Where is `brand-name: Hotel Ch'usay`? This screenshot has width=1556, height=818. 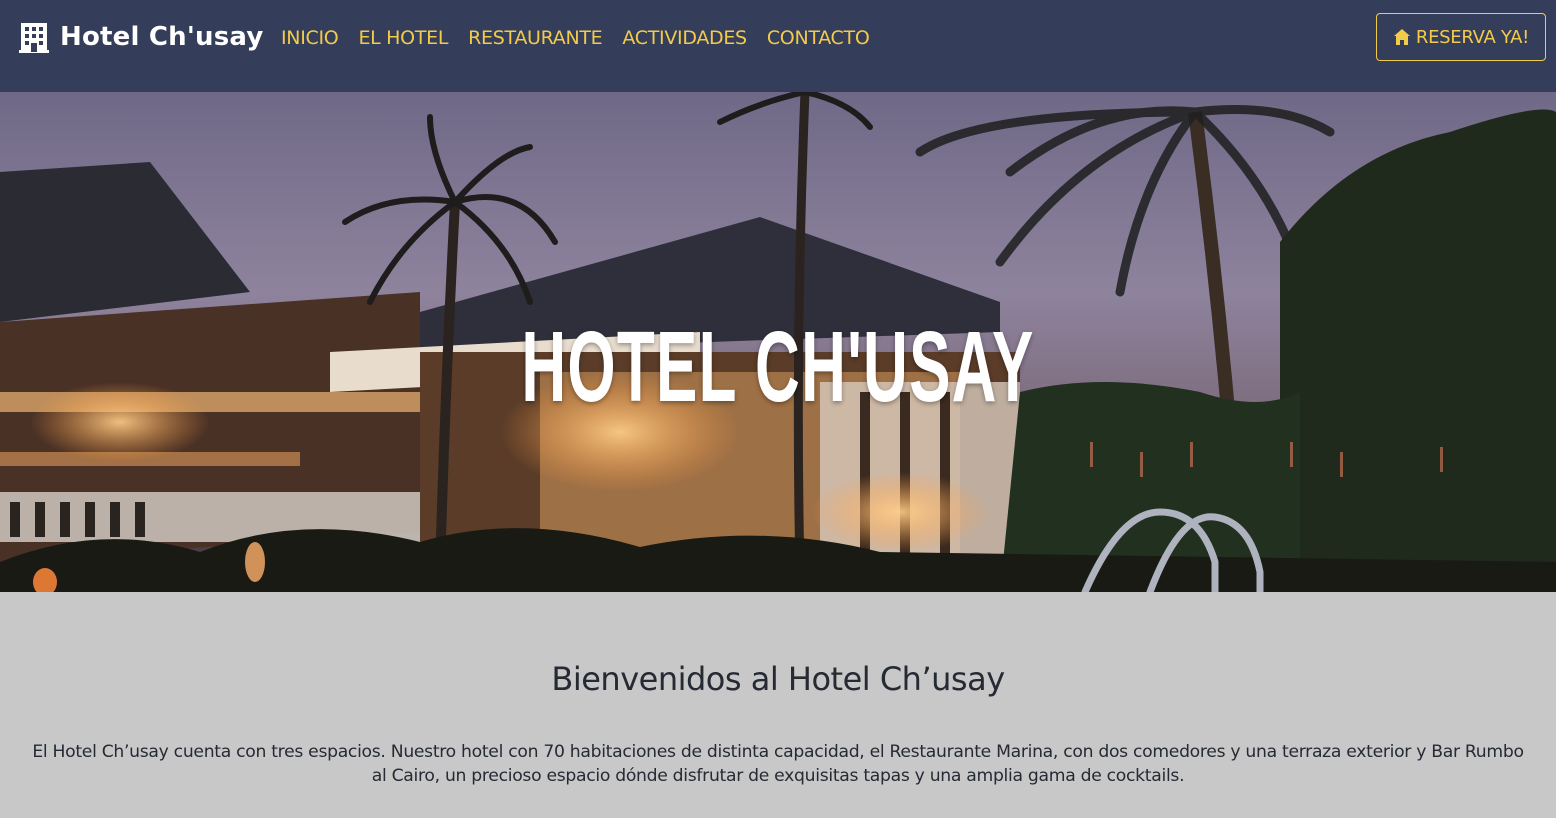 brand-name: Hotel Ch'usay is located at coordinates (162, 37).